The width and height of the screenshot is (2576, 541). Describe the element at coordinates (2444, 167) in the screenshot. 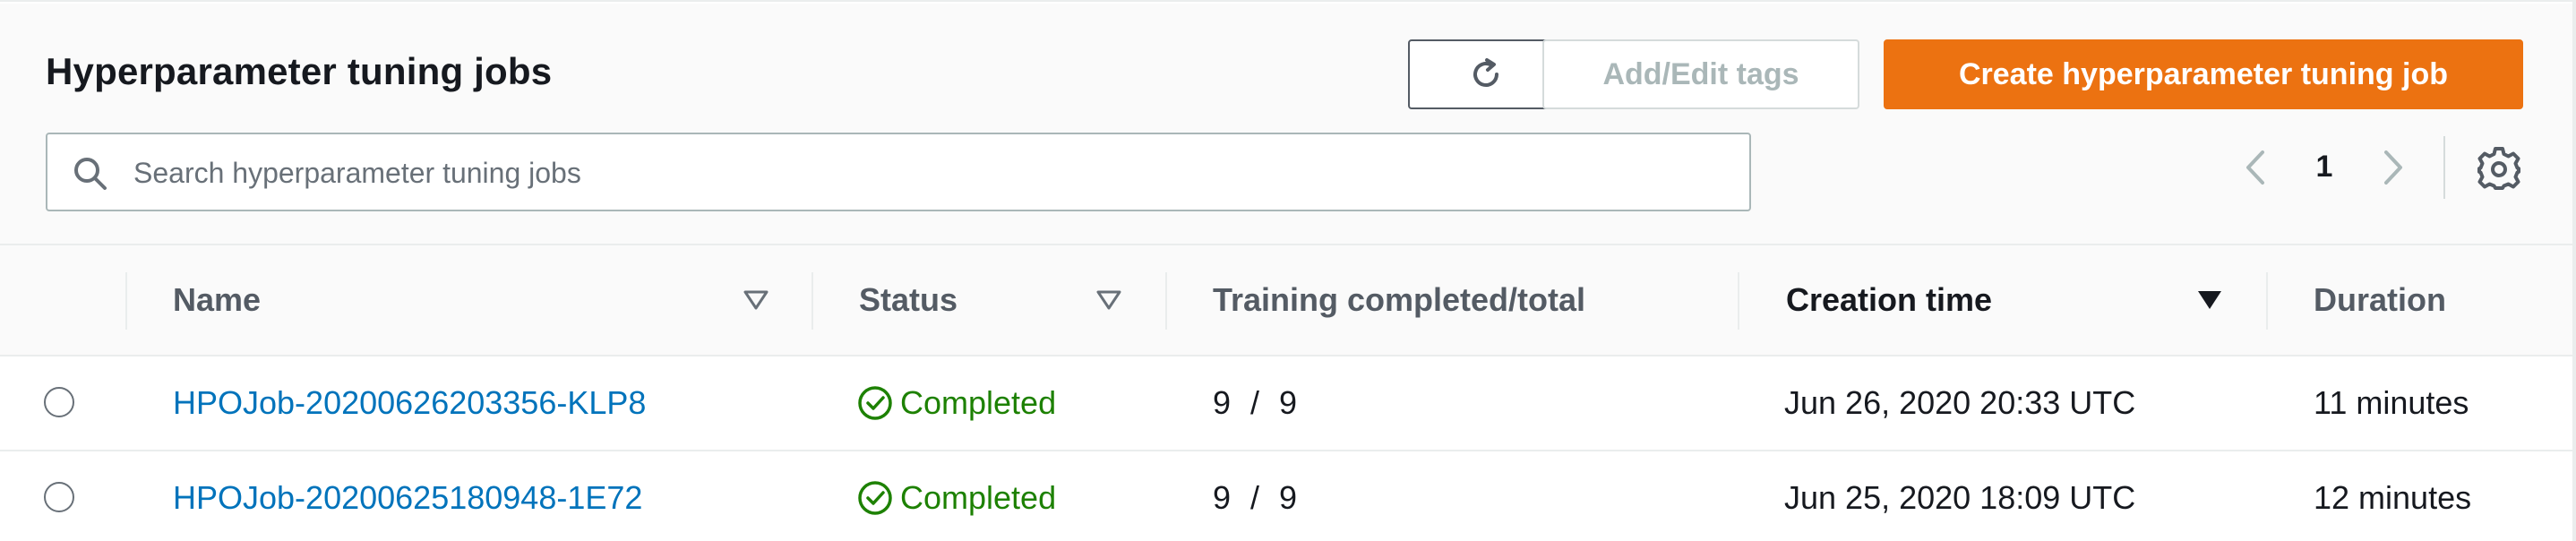

I see `pagination-divider` at that location.